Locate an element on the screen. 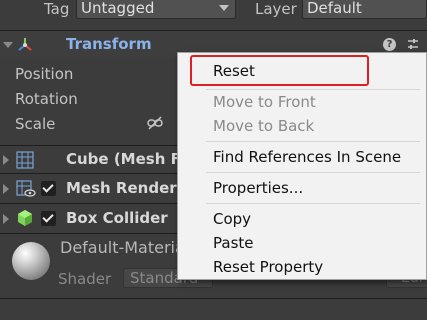 The width and height of the screenshot is (427, 320). scale-label: Scale is located at coordinates (35, 124).